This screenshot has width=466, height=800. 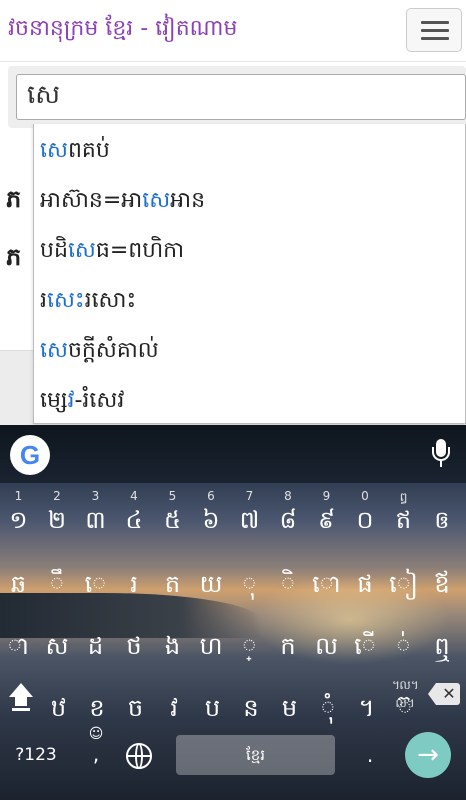 What do you see at coordinates (365, 646) in the screenshot?
I see `key-label: ើ` at bounding box center [365, 646].